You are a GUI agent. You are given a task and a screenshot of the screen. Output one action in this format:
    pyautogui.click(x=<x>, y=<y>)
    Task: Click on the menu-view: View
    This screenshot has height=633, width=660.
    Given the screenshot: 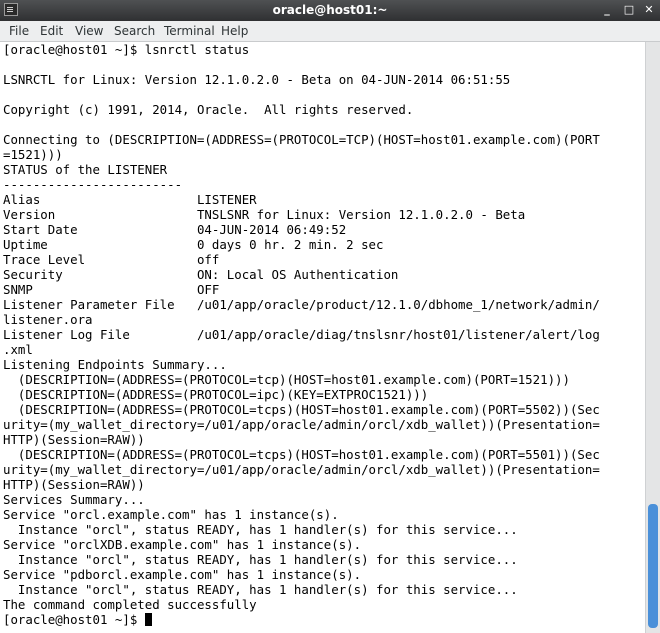 What is the action you would take?
    pyautogui.click(x=89, y=31)
    